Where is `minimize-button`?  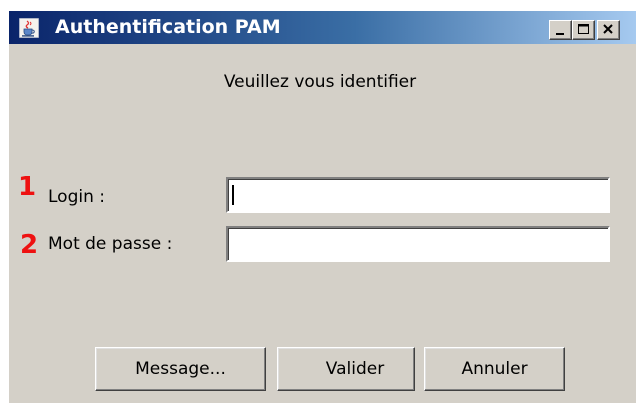 minimize-button is located at coordinates (560, 30).